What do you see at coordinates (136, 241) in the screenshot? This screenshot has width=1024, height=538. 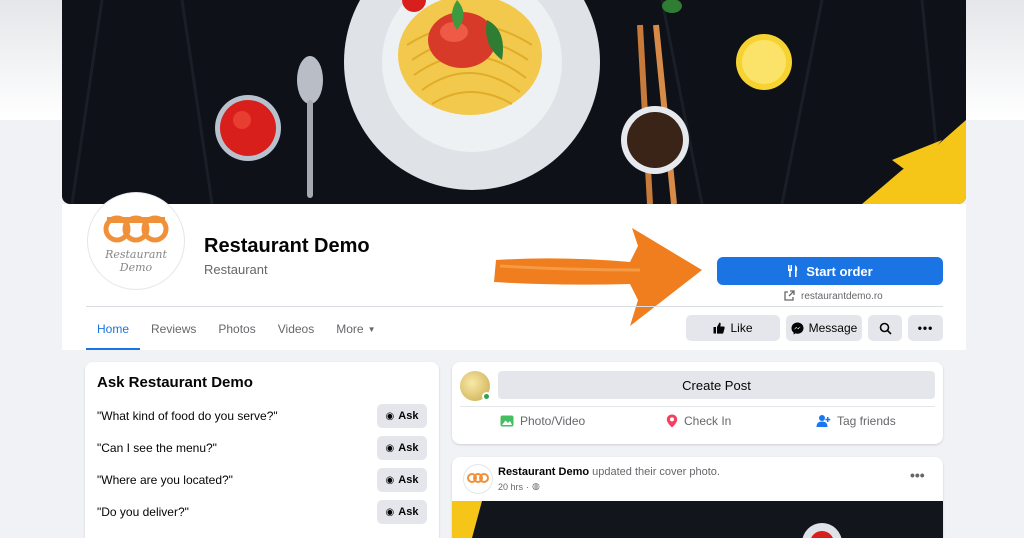 I see `page-avatar: Restaurant Demo` at bounding box center [136, 241].